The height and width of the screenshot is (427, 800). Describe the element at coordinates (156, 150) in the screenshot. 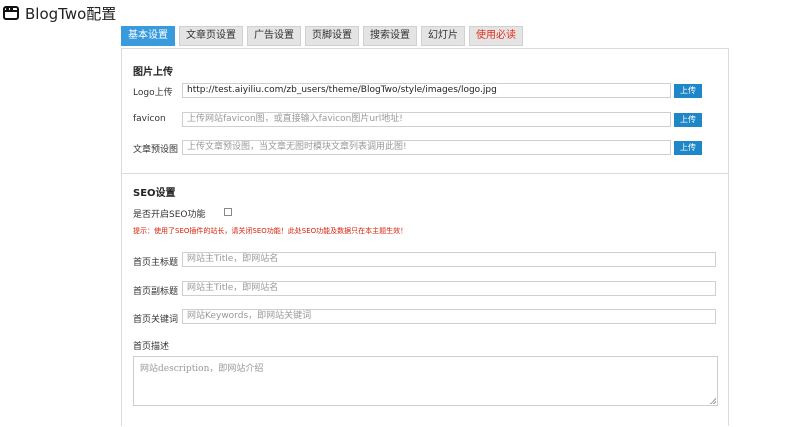

I see `preview-image-label: 文章预设图` at that location.